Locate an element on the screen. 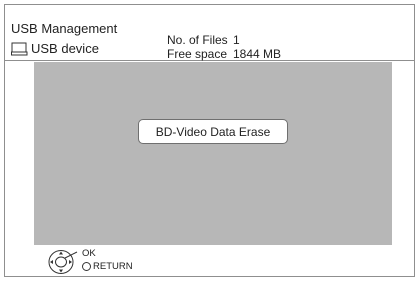 This screenshot has height=281, width=419. files-count-label: No. of Files is located at coordinates (197, 40).